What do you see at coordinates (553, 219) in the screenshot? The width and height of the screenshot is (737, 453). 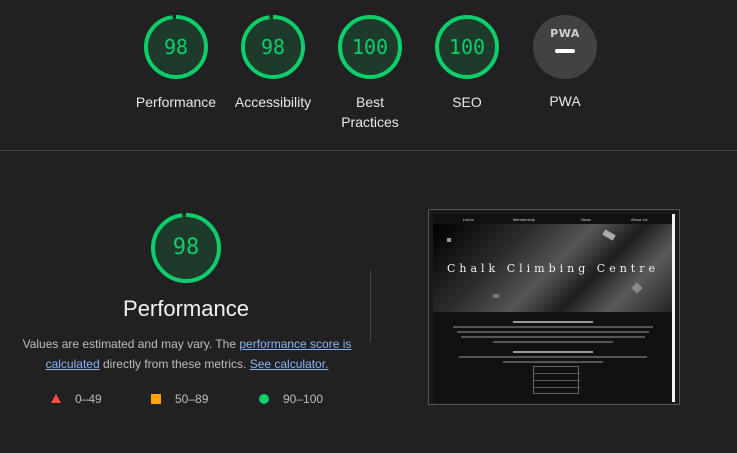 I see `thumbnail-nav: Home Membership News About Us` at bounding box center [553, 219].